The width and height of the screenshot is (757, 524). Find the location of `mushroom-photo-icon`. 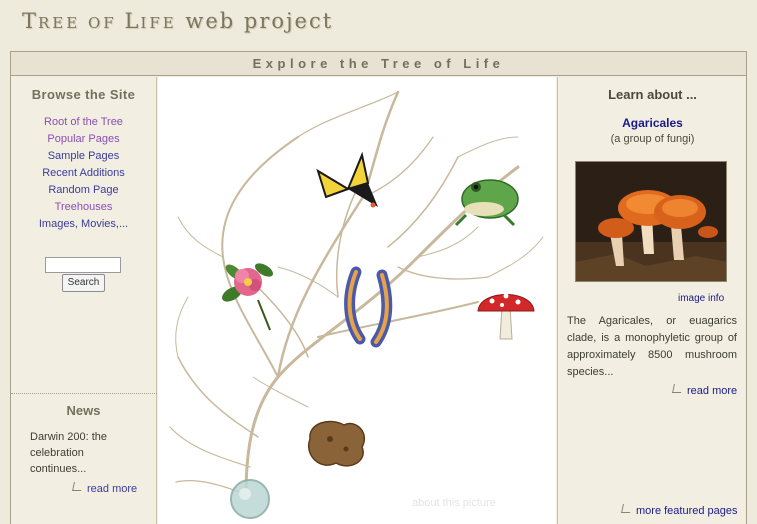

mushroom-photo-icon is located at coordinates (651, 221).